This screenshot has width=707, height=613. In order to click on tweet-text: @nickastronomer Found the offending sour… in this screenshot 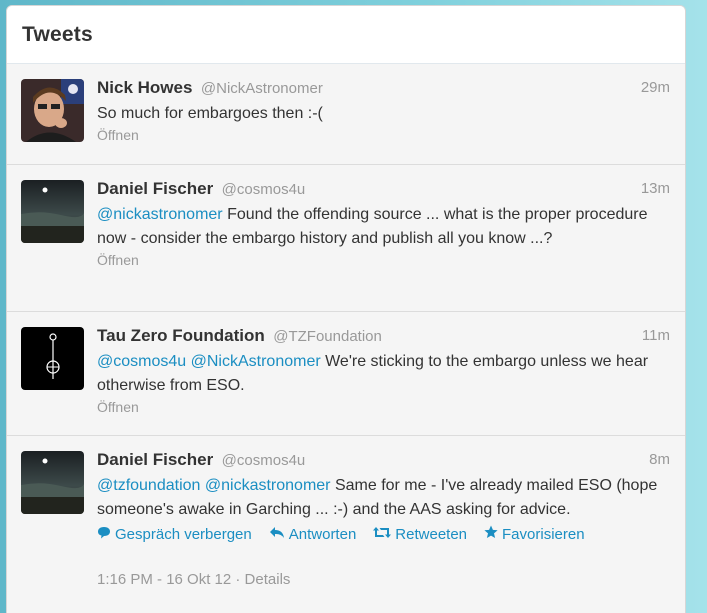, I will do `click(383, 227)`.